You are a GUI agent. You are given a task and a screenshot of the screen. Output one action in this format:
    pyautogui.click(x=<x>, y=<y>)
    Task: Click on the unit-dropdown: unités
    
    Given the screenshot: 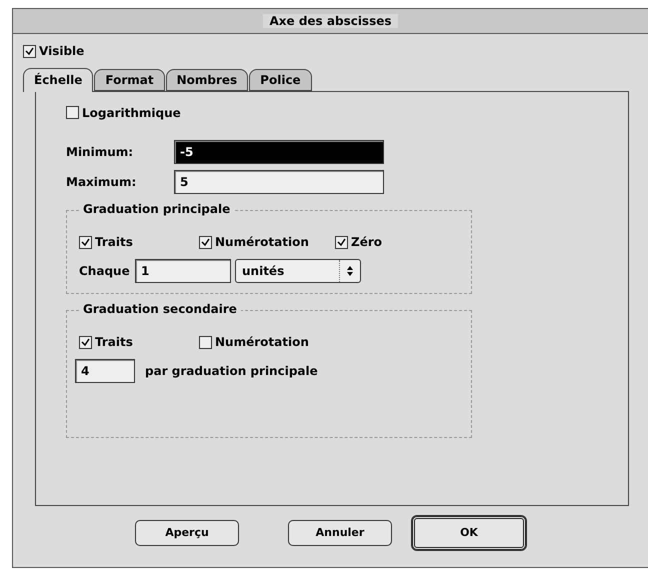 What is the action you would take?
    pyautogui.click(x=298, y=271)
    